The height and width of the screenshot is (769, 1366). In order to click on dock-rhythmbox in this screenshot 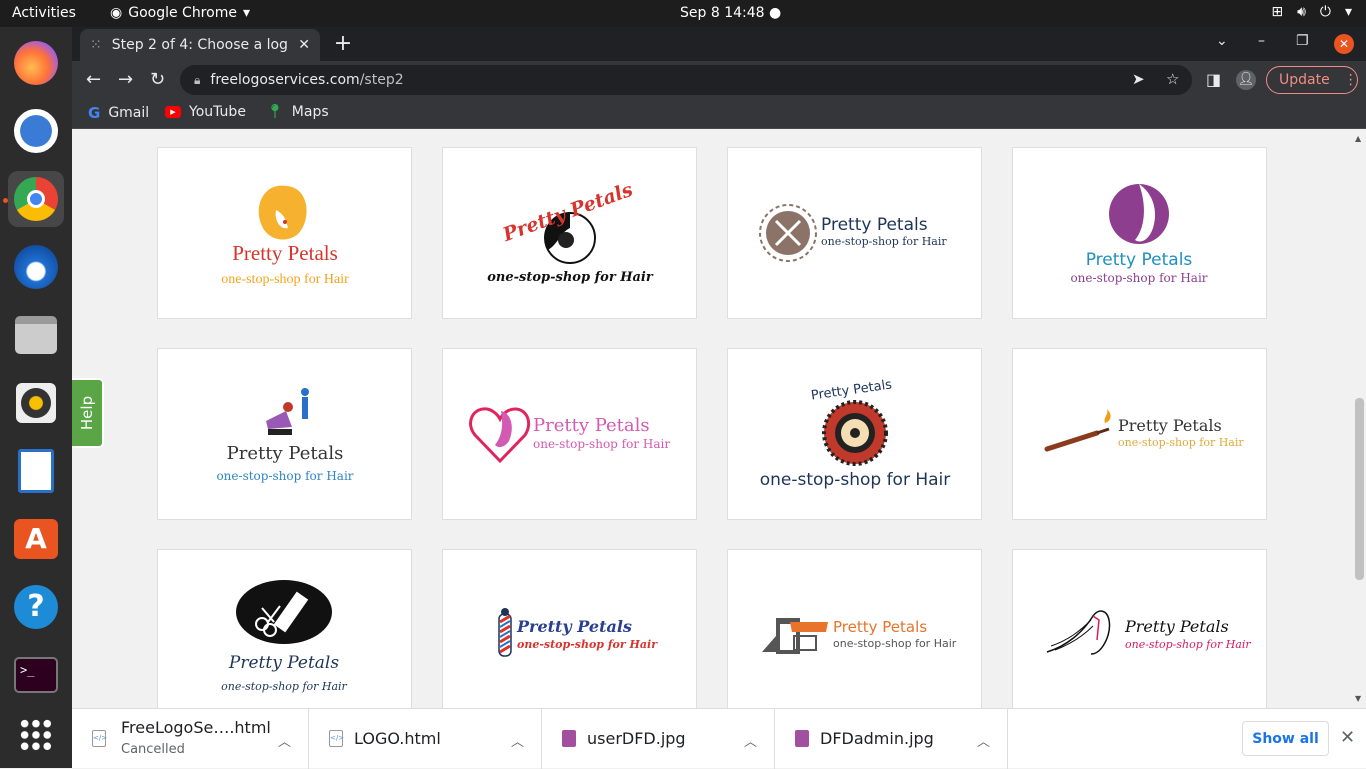, I will do `click(36, 403)`.